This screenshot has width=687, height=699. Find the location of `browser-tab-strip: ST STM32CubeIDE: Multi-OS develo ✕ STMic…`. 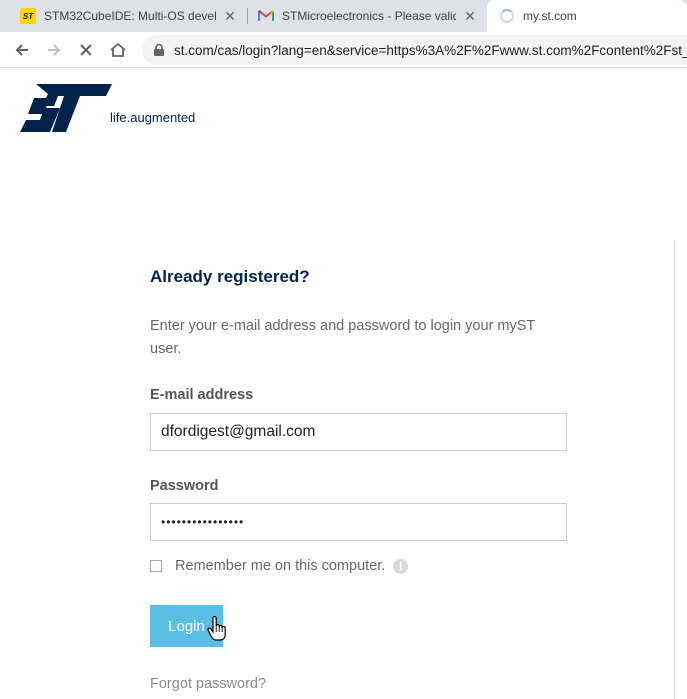

browser-tab-strip: ST STM32CubeIDE: Multi-OS develo ✕ STMic… is located at coordinates (343, 16).